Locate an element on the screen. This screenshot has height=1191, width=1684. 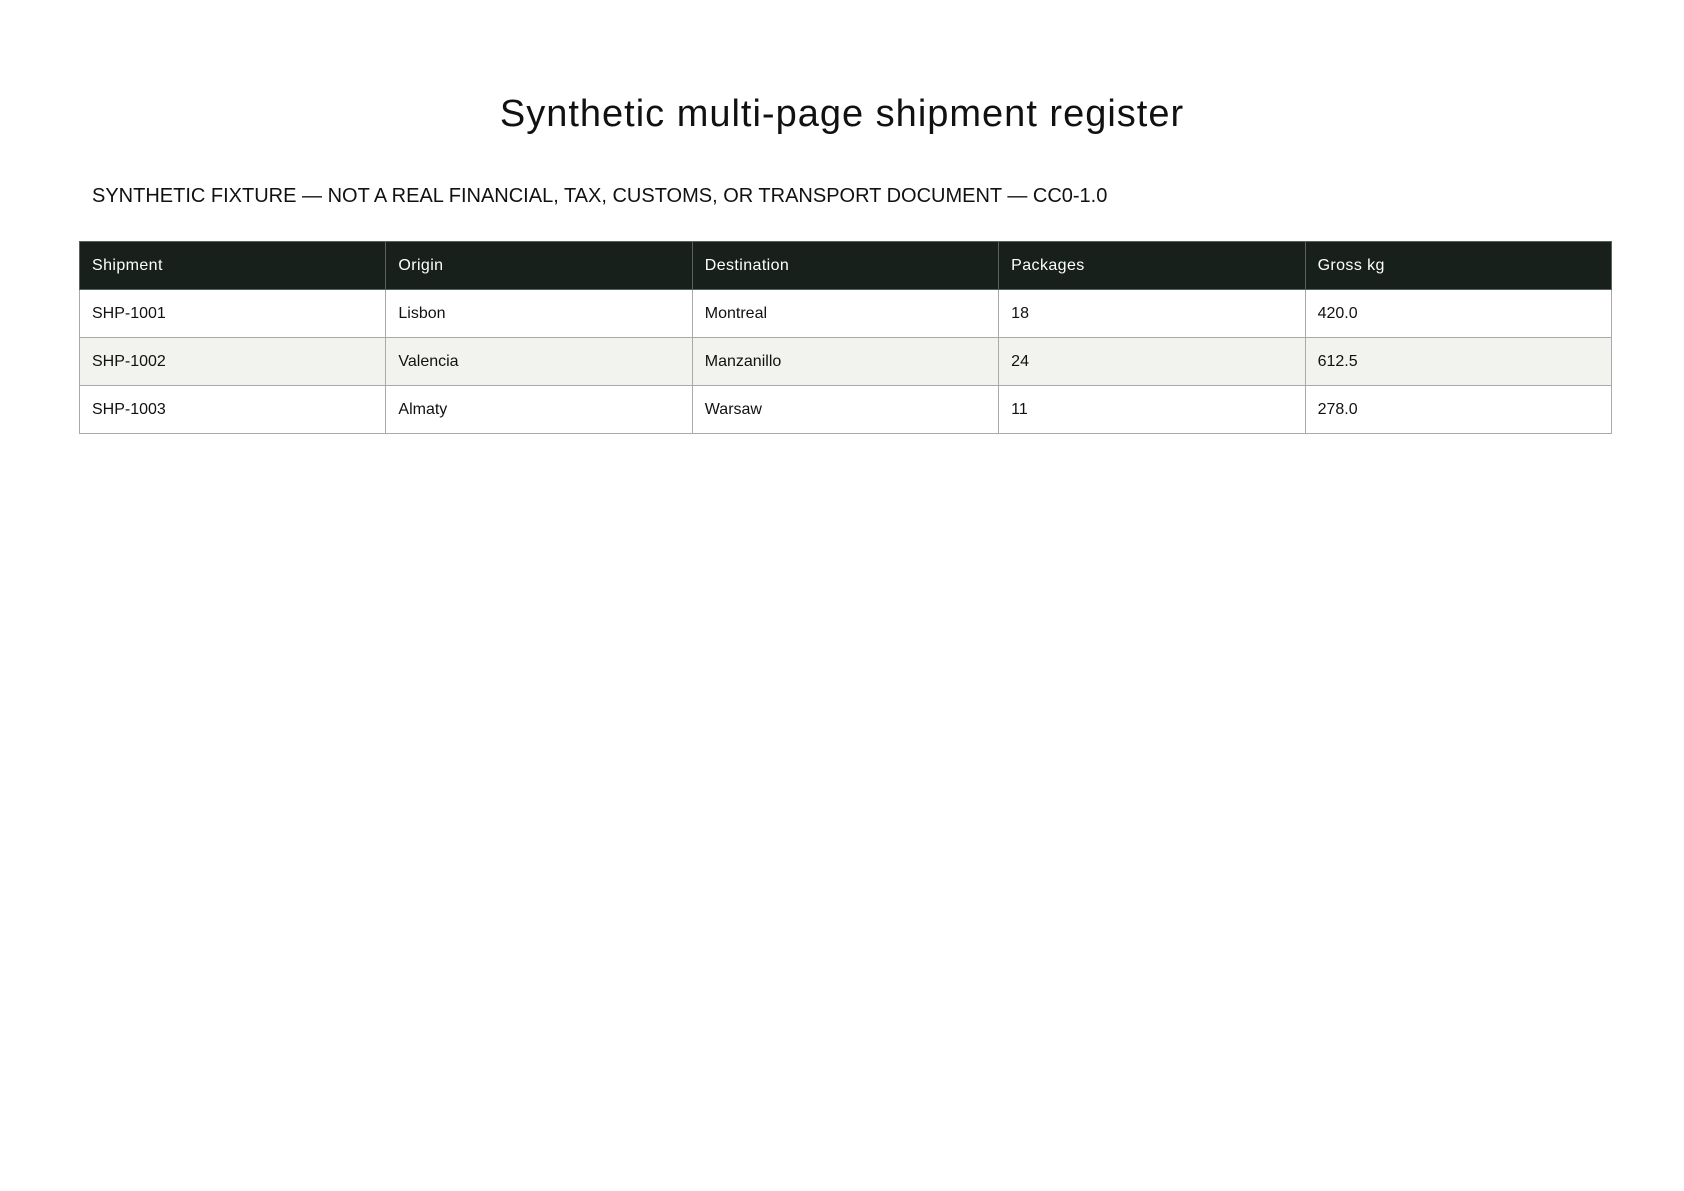
cell-gross-kg: 278.0 is located at coordinates (1458, 409).